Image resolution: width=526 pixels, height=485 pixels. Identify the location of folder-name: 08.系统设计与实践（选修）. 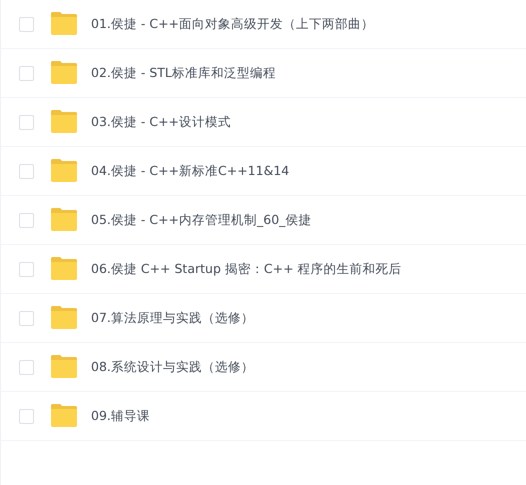
(172, 367).